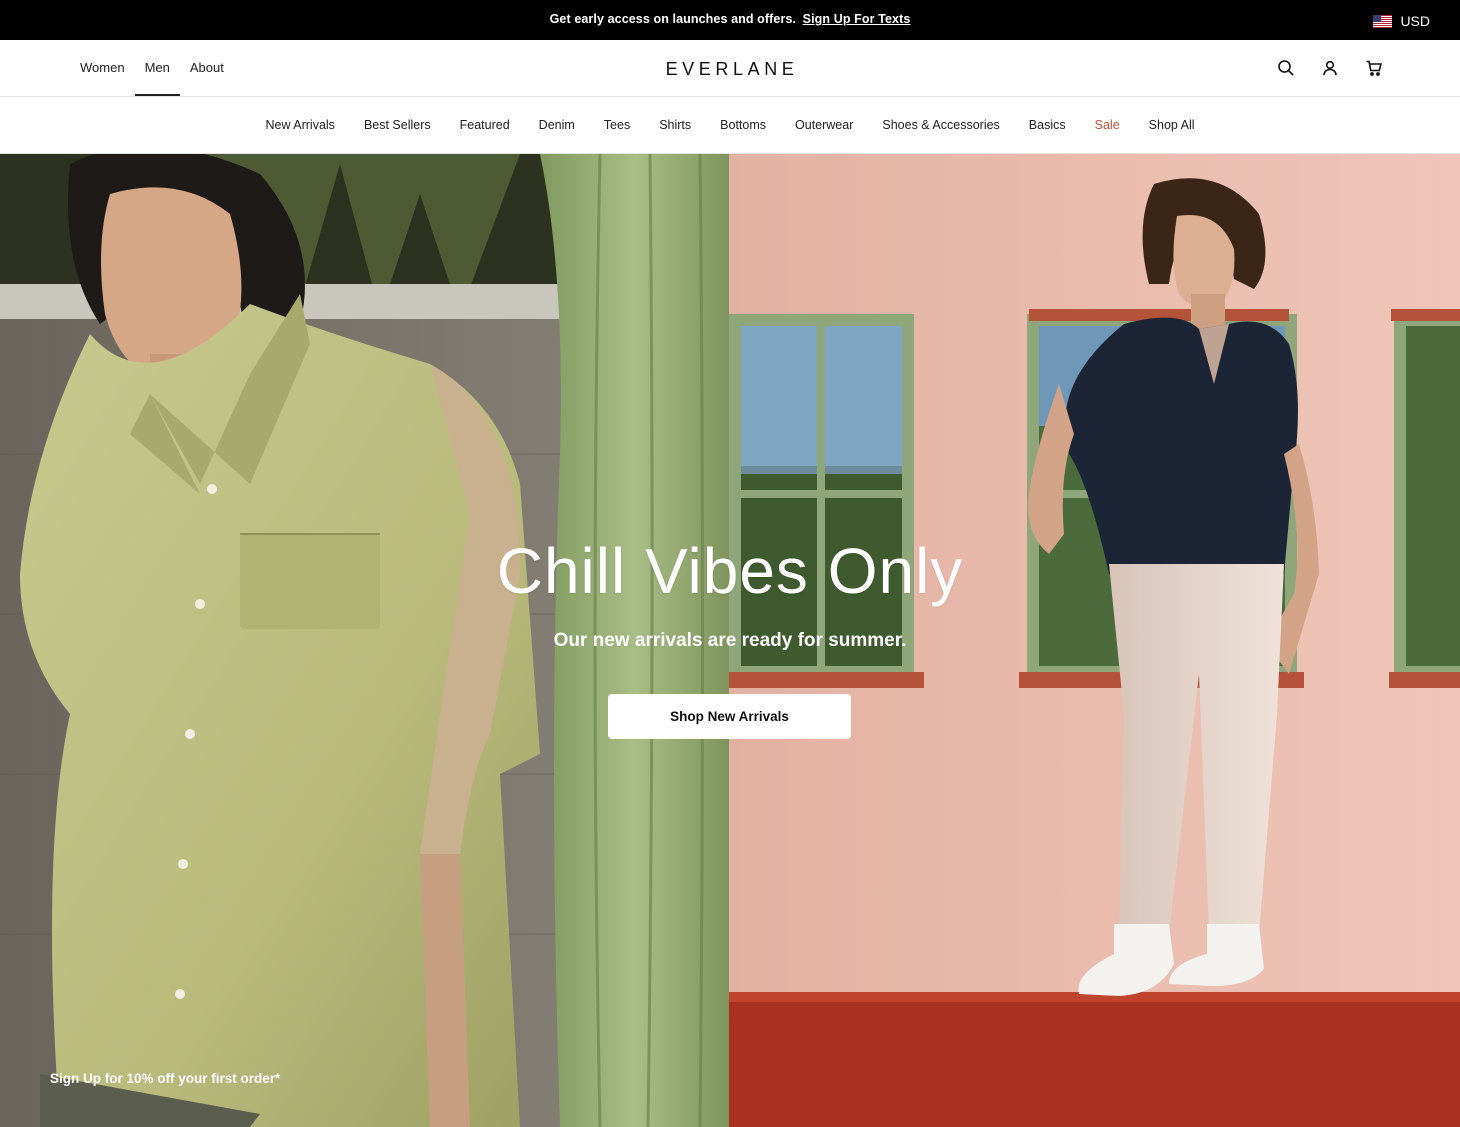  Describe the element at coordinates (1107, 125) in the screenshot. I see `category-sale: Sale` at that location.